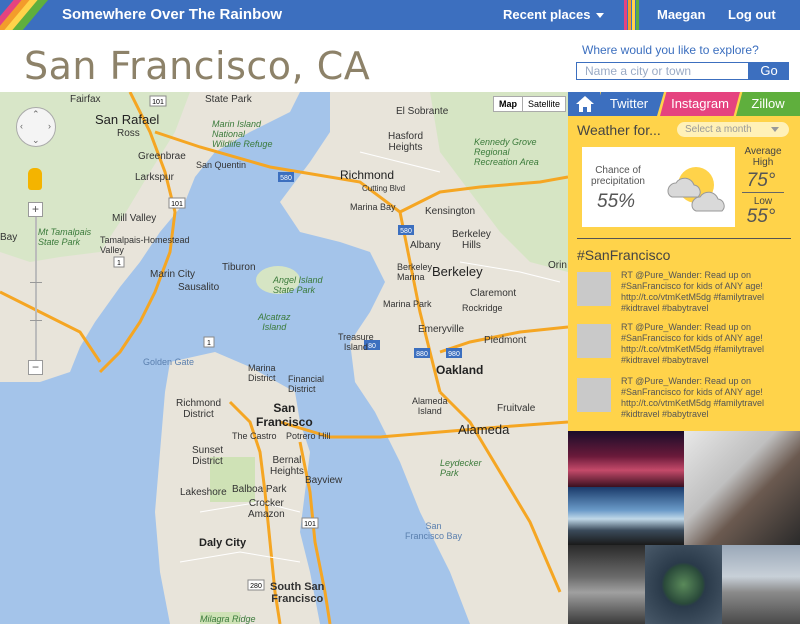  I want to click on map-label: Alcatraz Island, so click(274, 322).